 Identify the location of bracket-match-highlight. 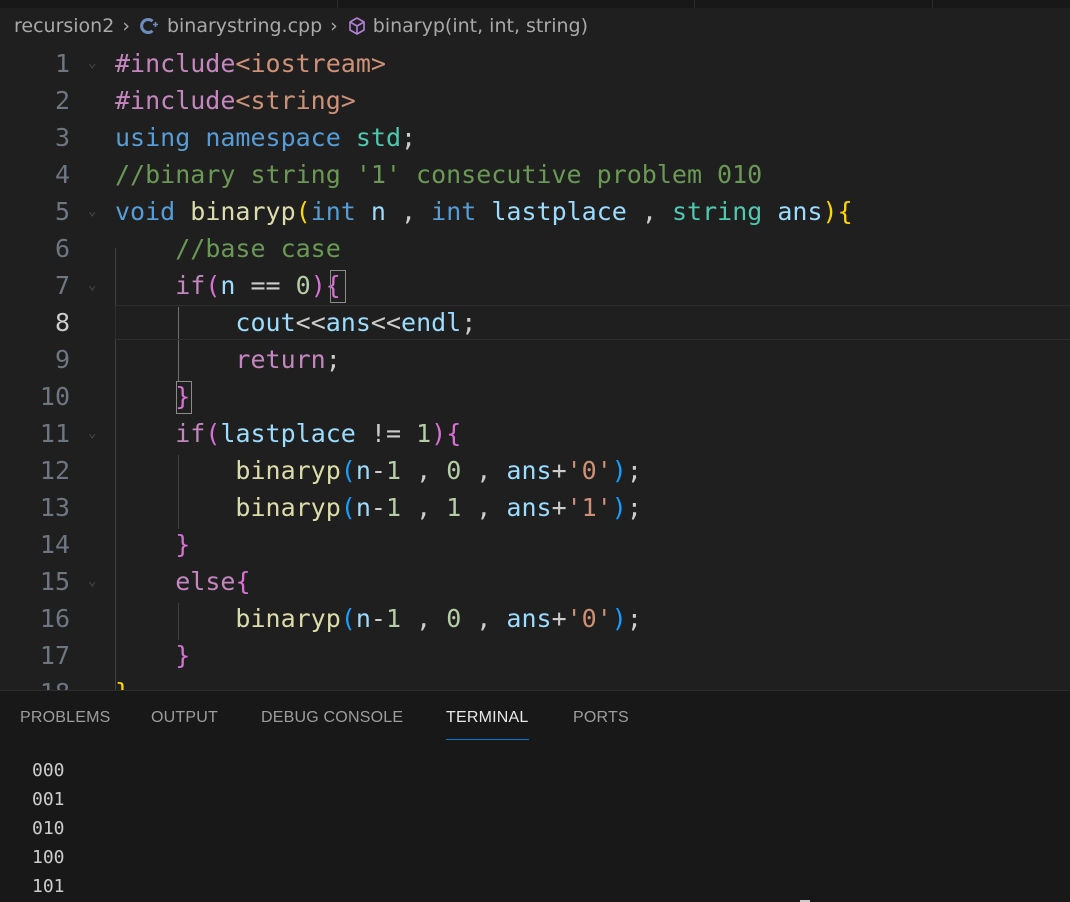
(338, 286).